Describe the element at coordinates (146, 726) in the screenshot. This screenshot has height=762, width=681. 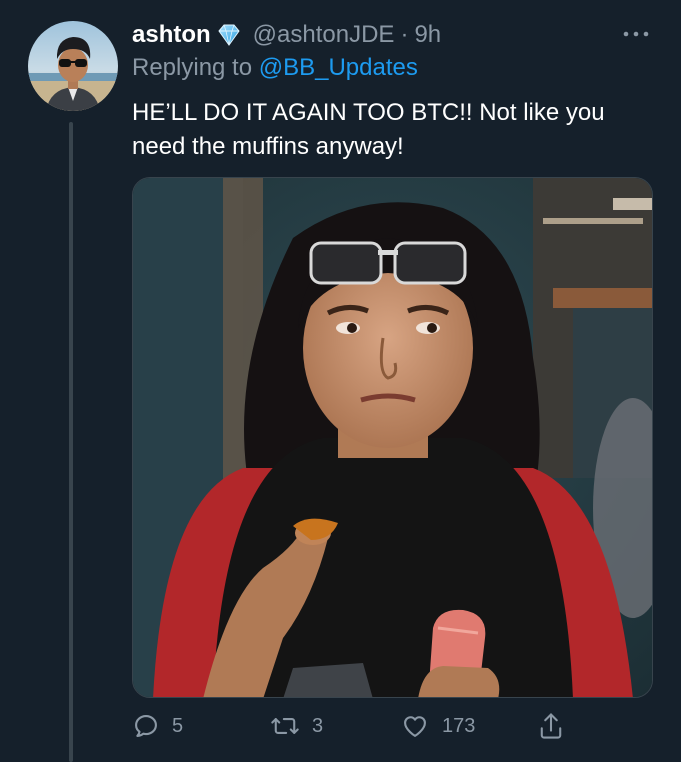
I see `reply-icon` at that location.